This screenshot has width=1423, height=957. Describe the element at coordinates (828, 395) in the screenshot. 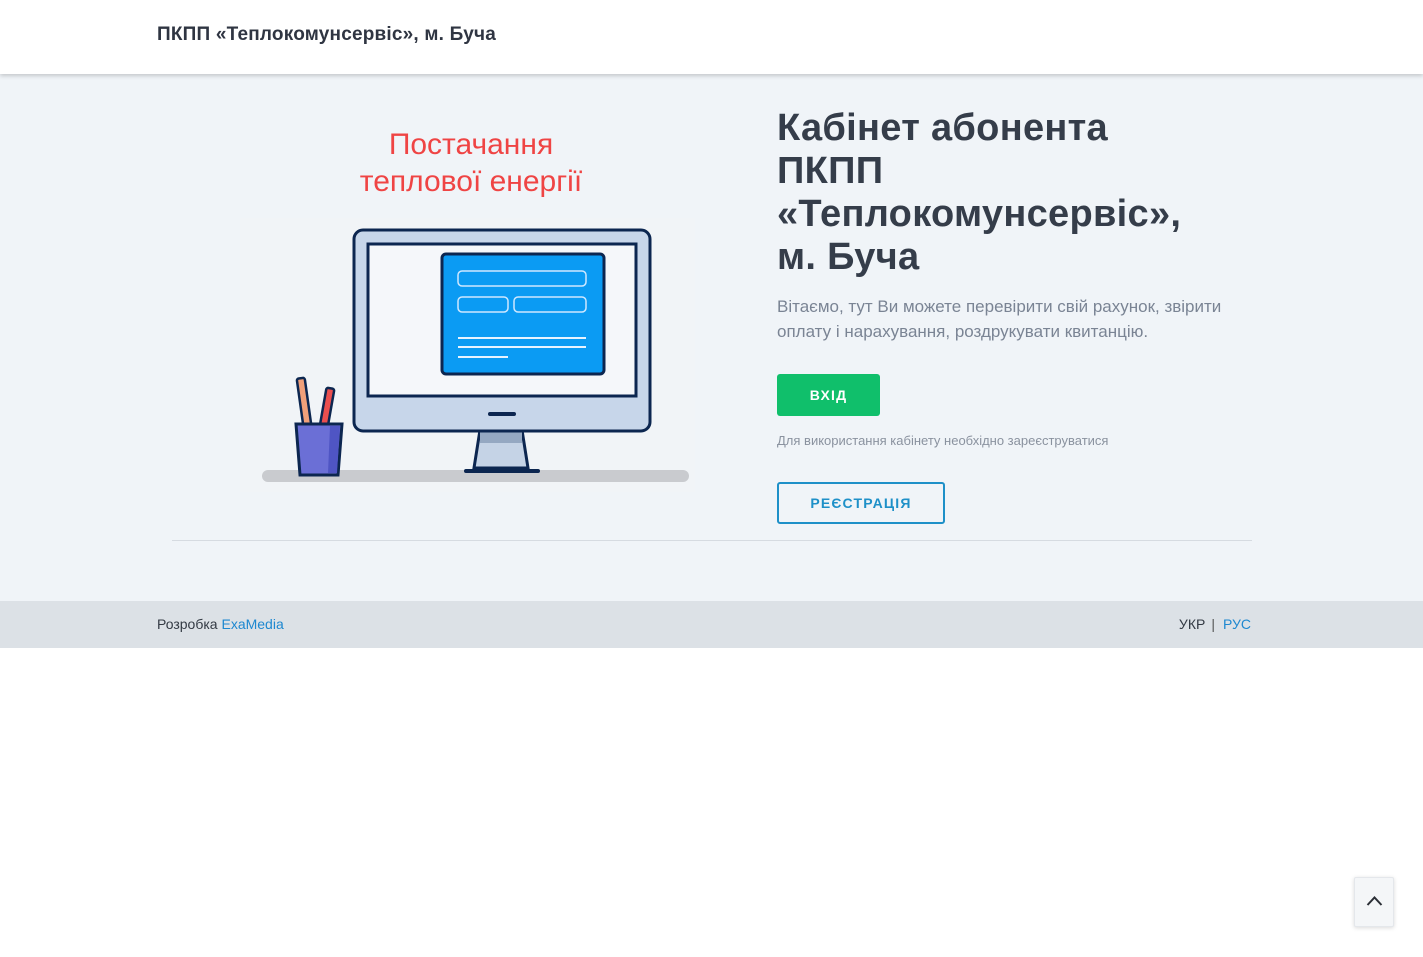

I see `login-button: ВХІД` at that location.